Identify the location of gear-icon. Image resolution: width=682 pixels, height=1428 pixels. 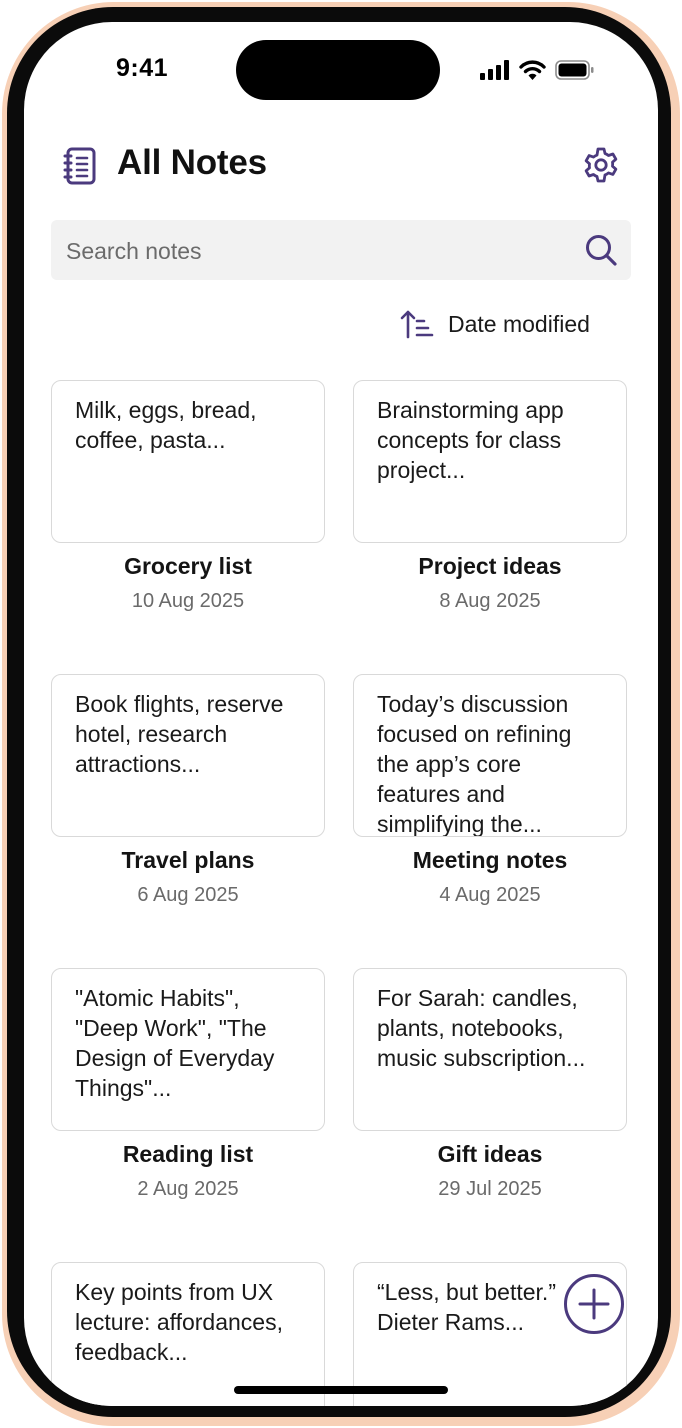
(601, 165).